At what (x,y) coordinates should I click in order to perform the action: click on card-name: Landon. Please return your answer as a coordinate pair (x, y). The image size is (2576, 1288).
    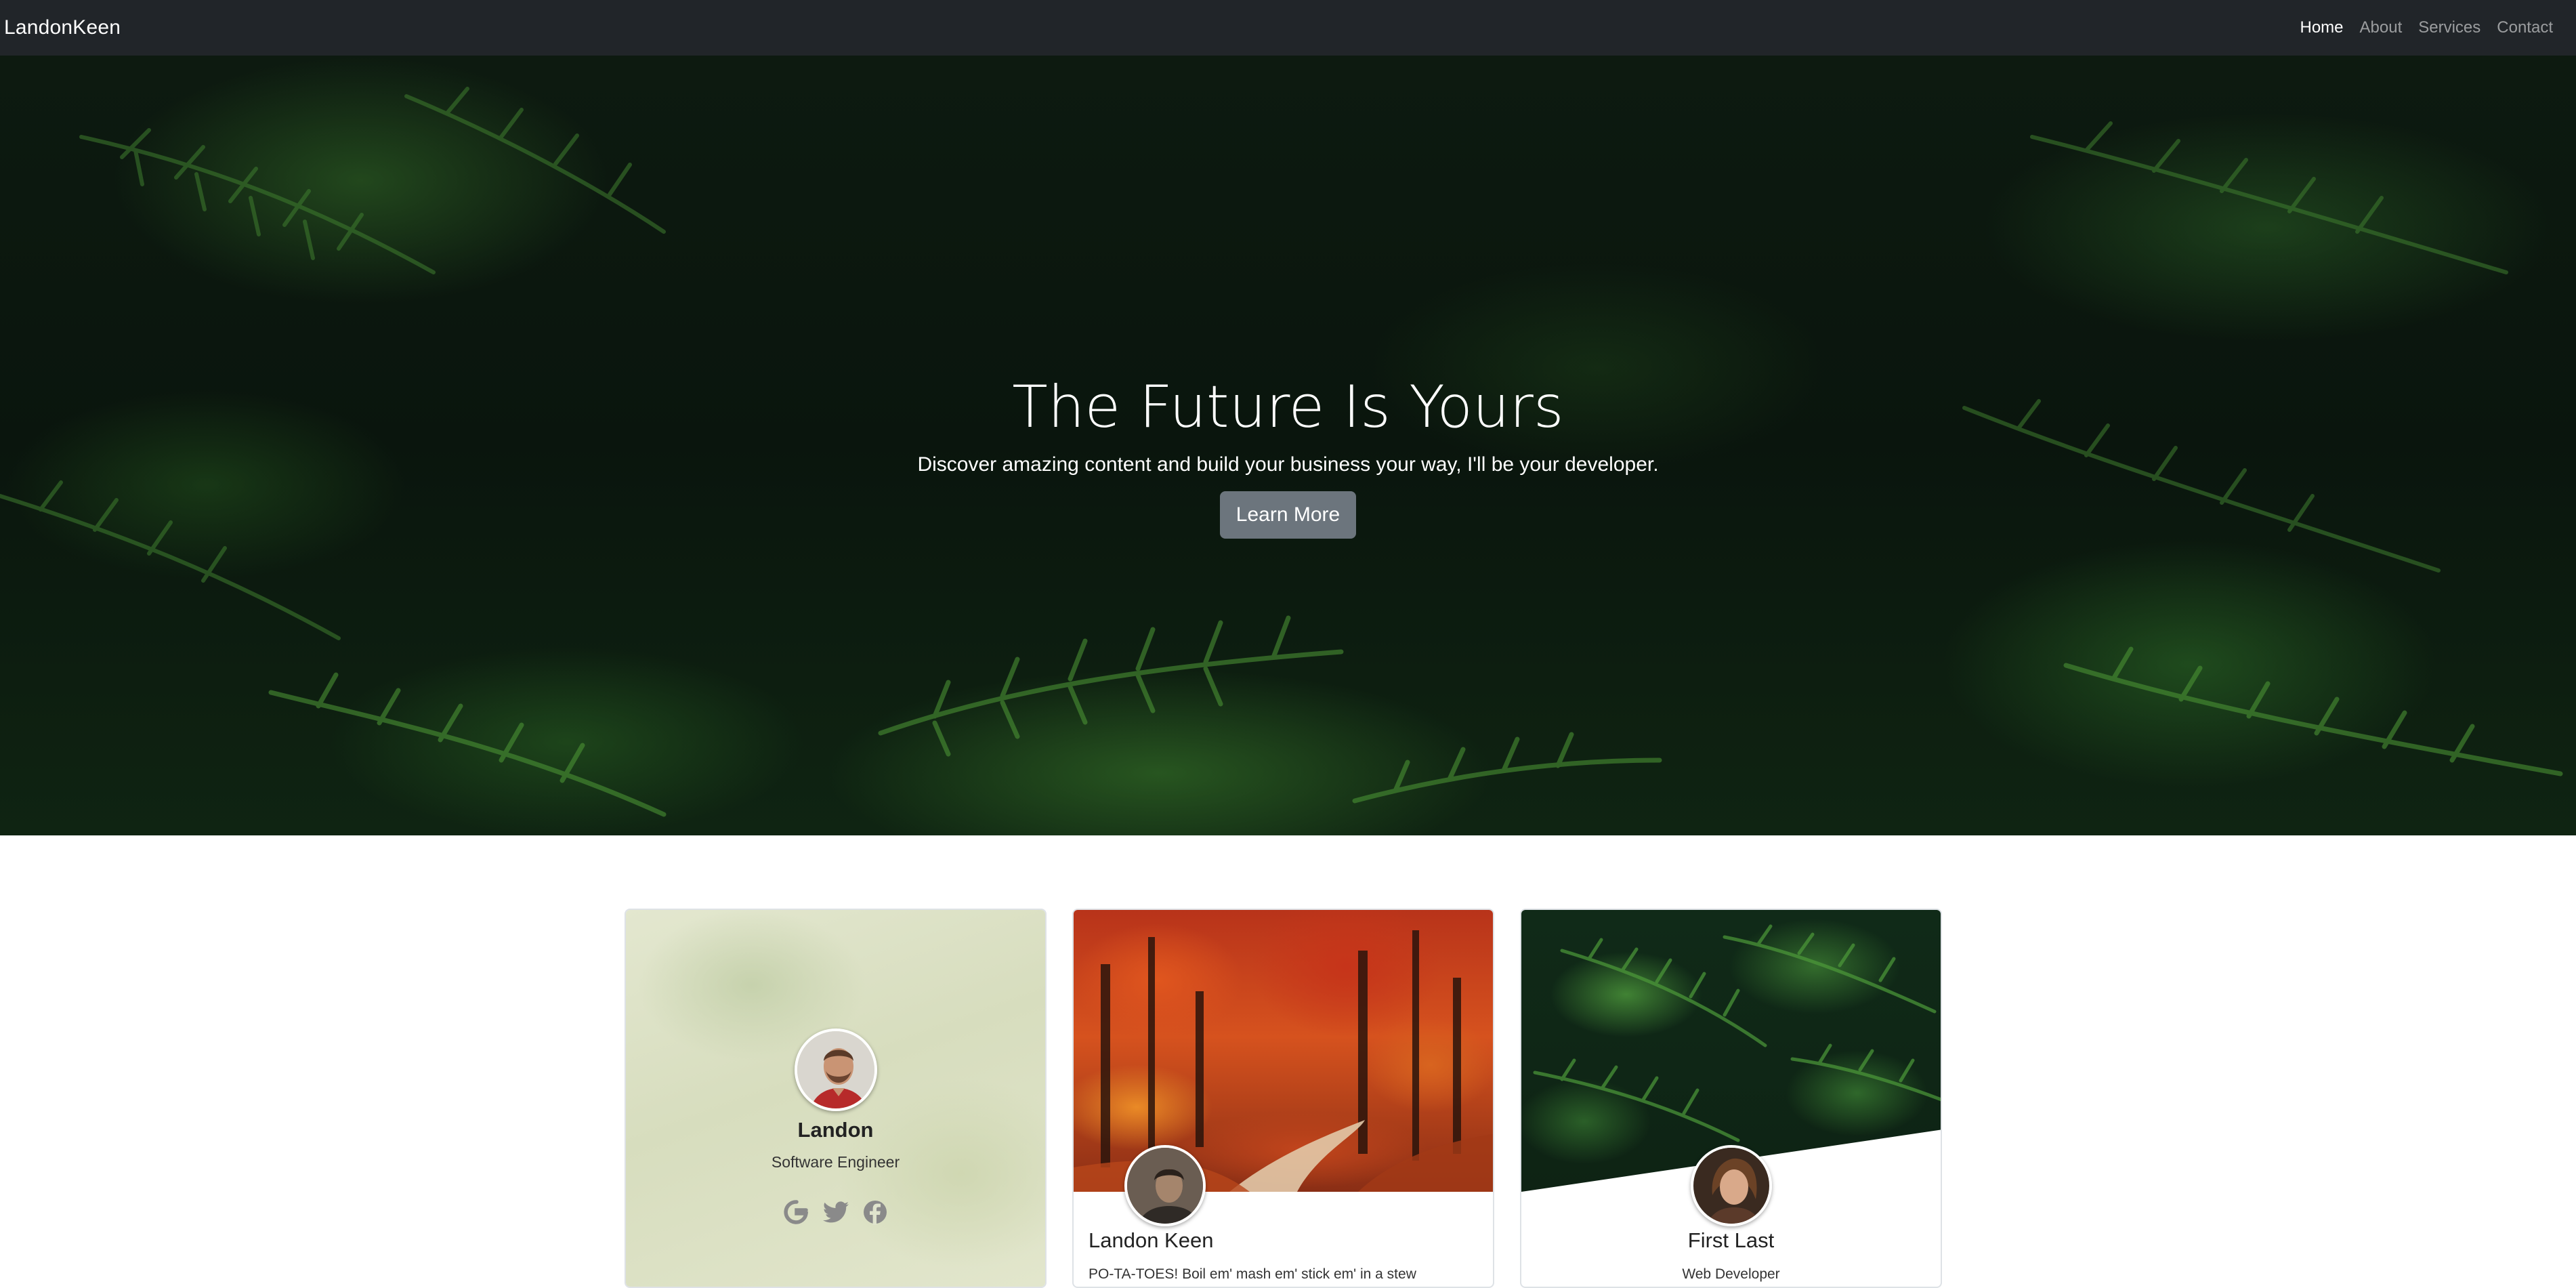
    Looking at the image, I should click on (835, 1130).